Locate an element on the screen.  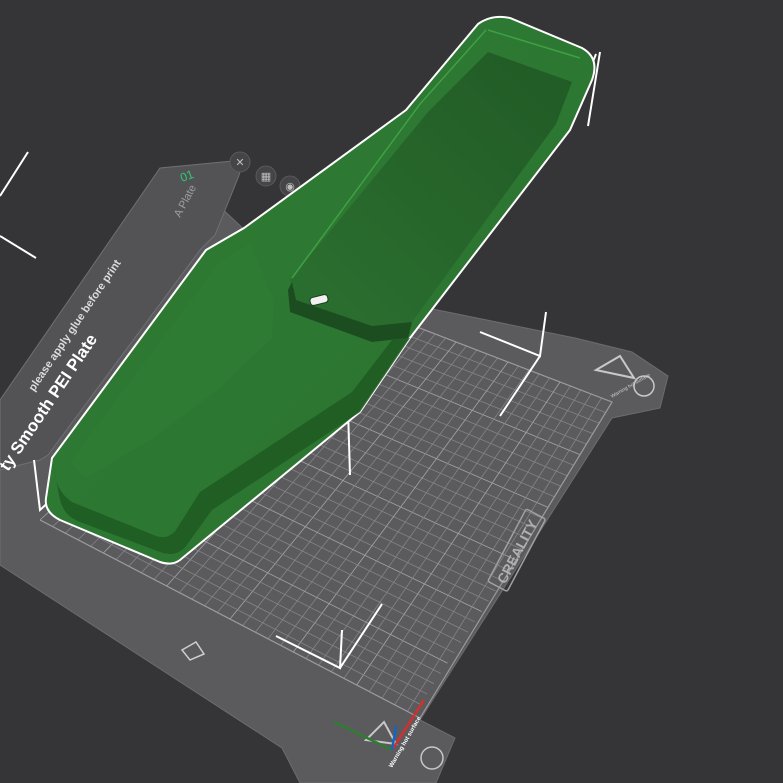
close-button: ✕ is located at coordinates (240, 162).